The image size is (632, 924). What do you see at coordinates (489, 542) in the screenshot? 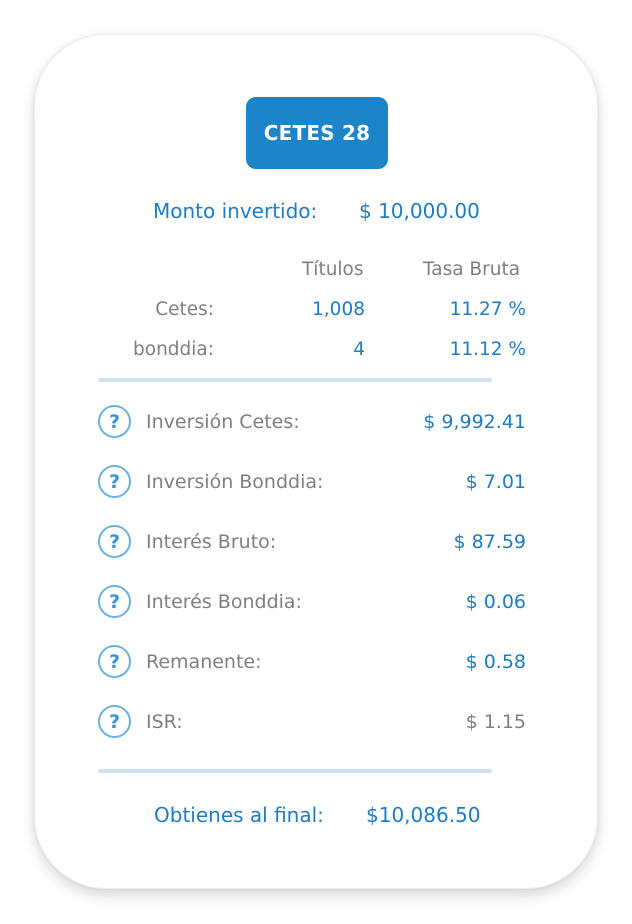
I see `detail-value-interes-bruto: $ 87.59` at bounding box center [489, 542].